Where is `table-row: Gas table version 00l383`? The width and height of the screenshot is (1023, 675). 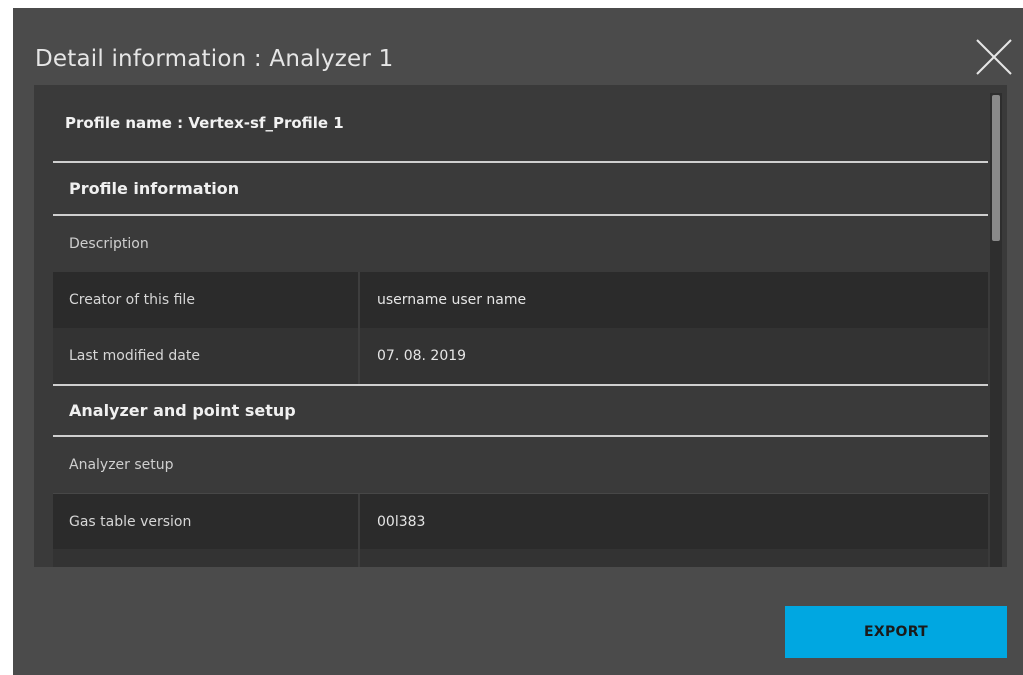
table-row: Gas table version 00l383 is located at coordinates (520, 521).